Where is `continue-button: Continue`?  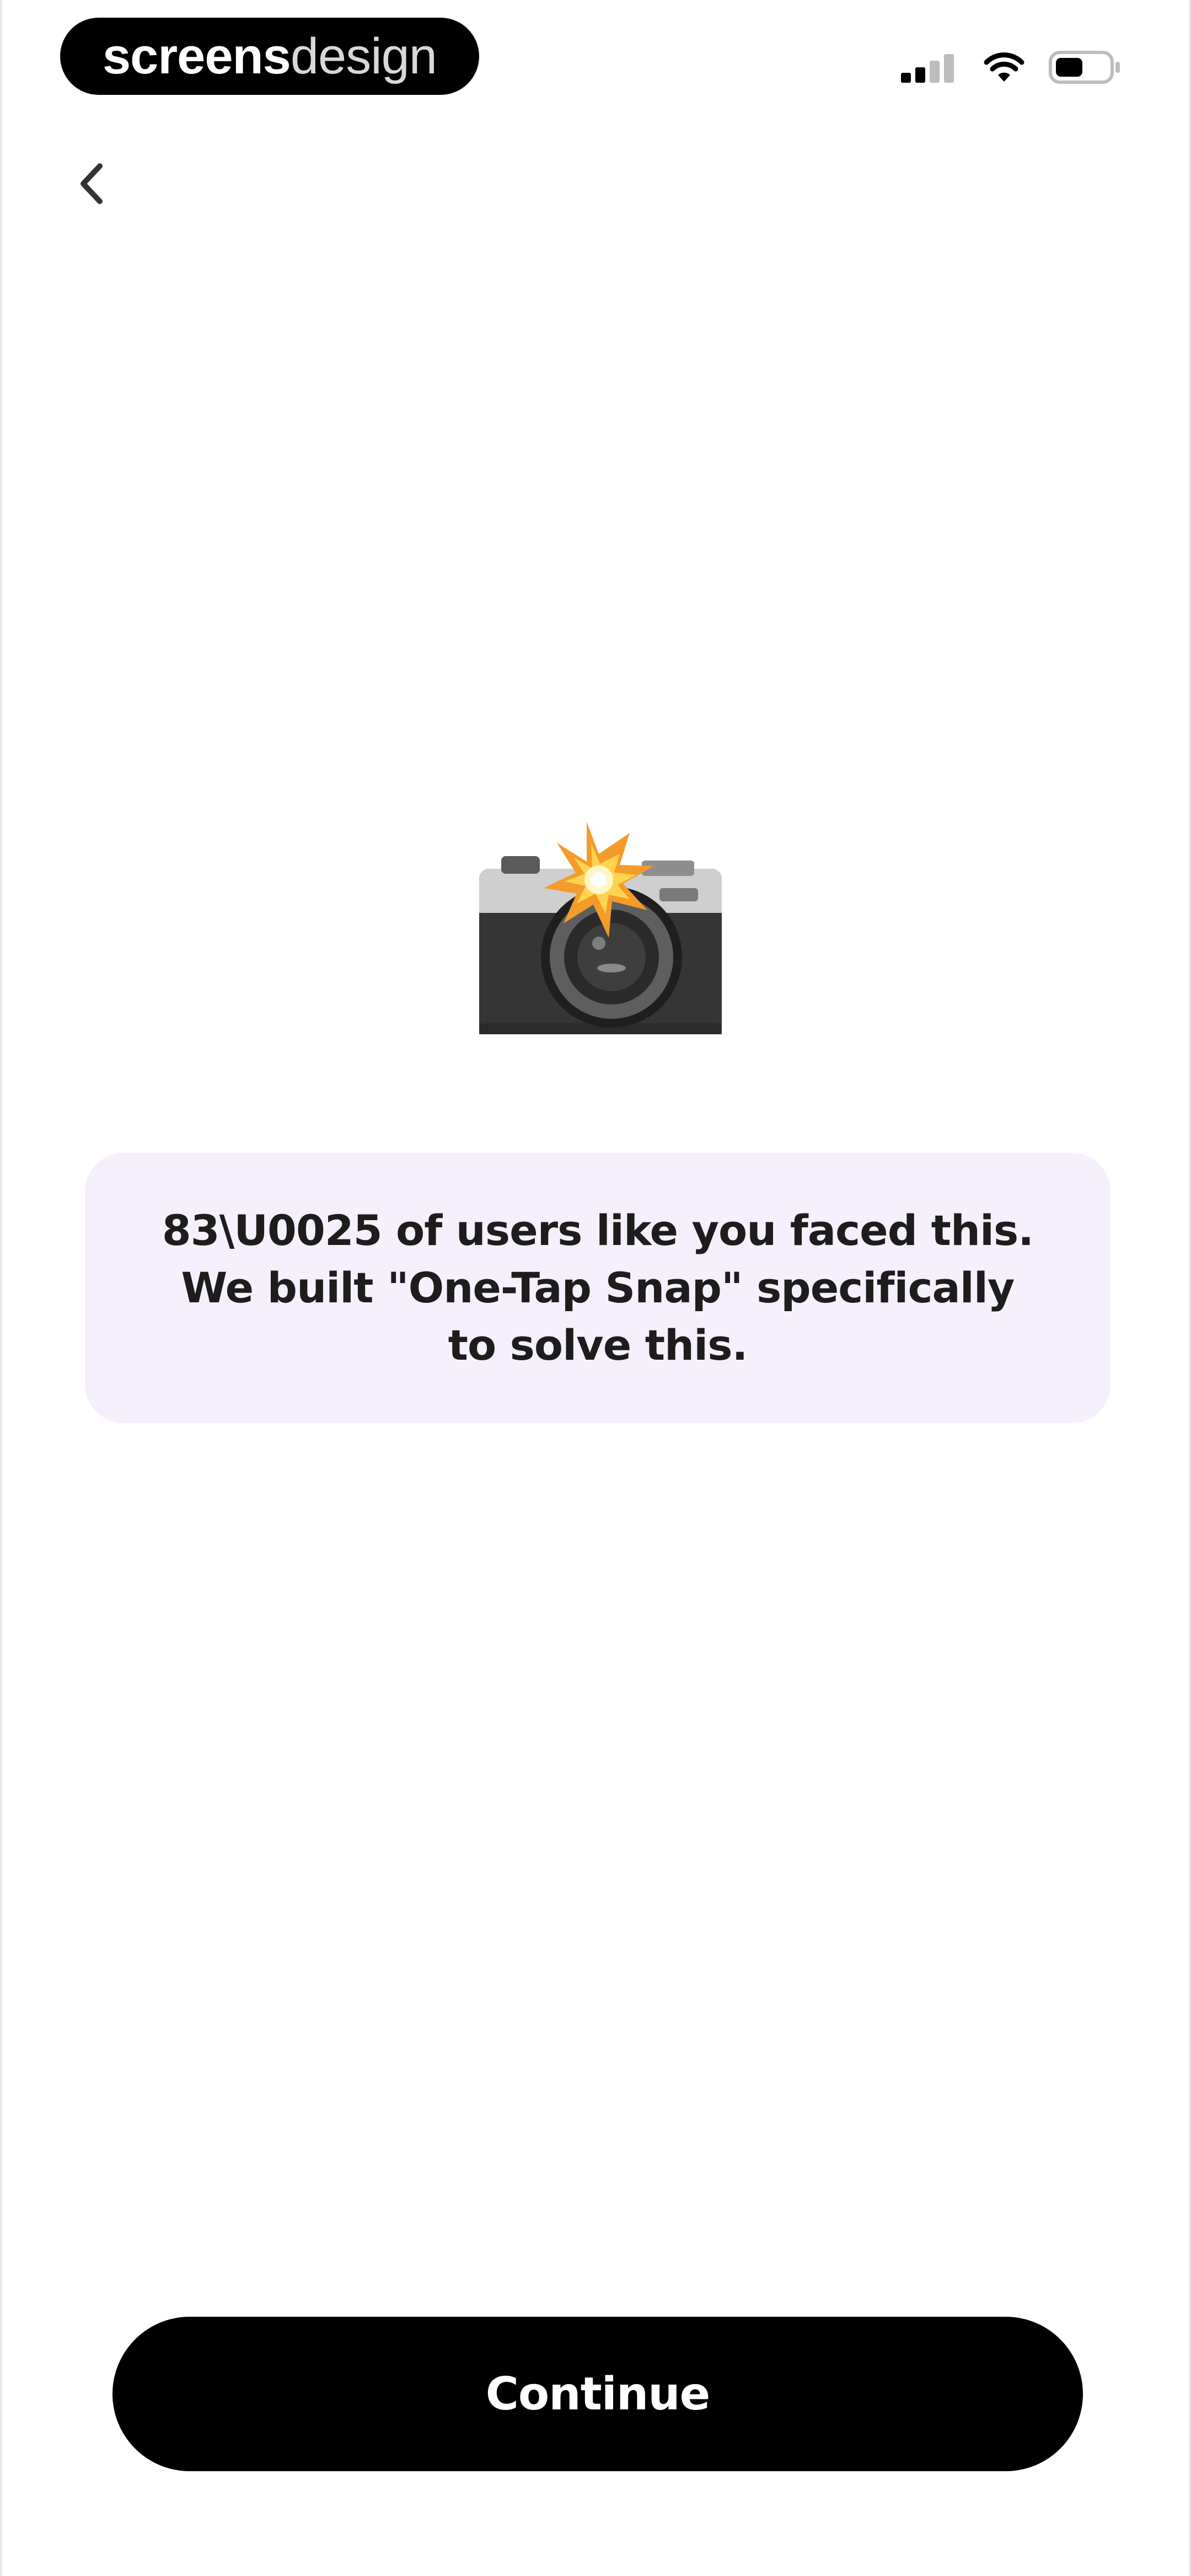
continue-button: Continue is located at coordinates (597, 2394).